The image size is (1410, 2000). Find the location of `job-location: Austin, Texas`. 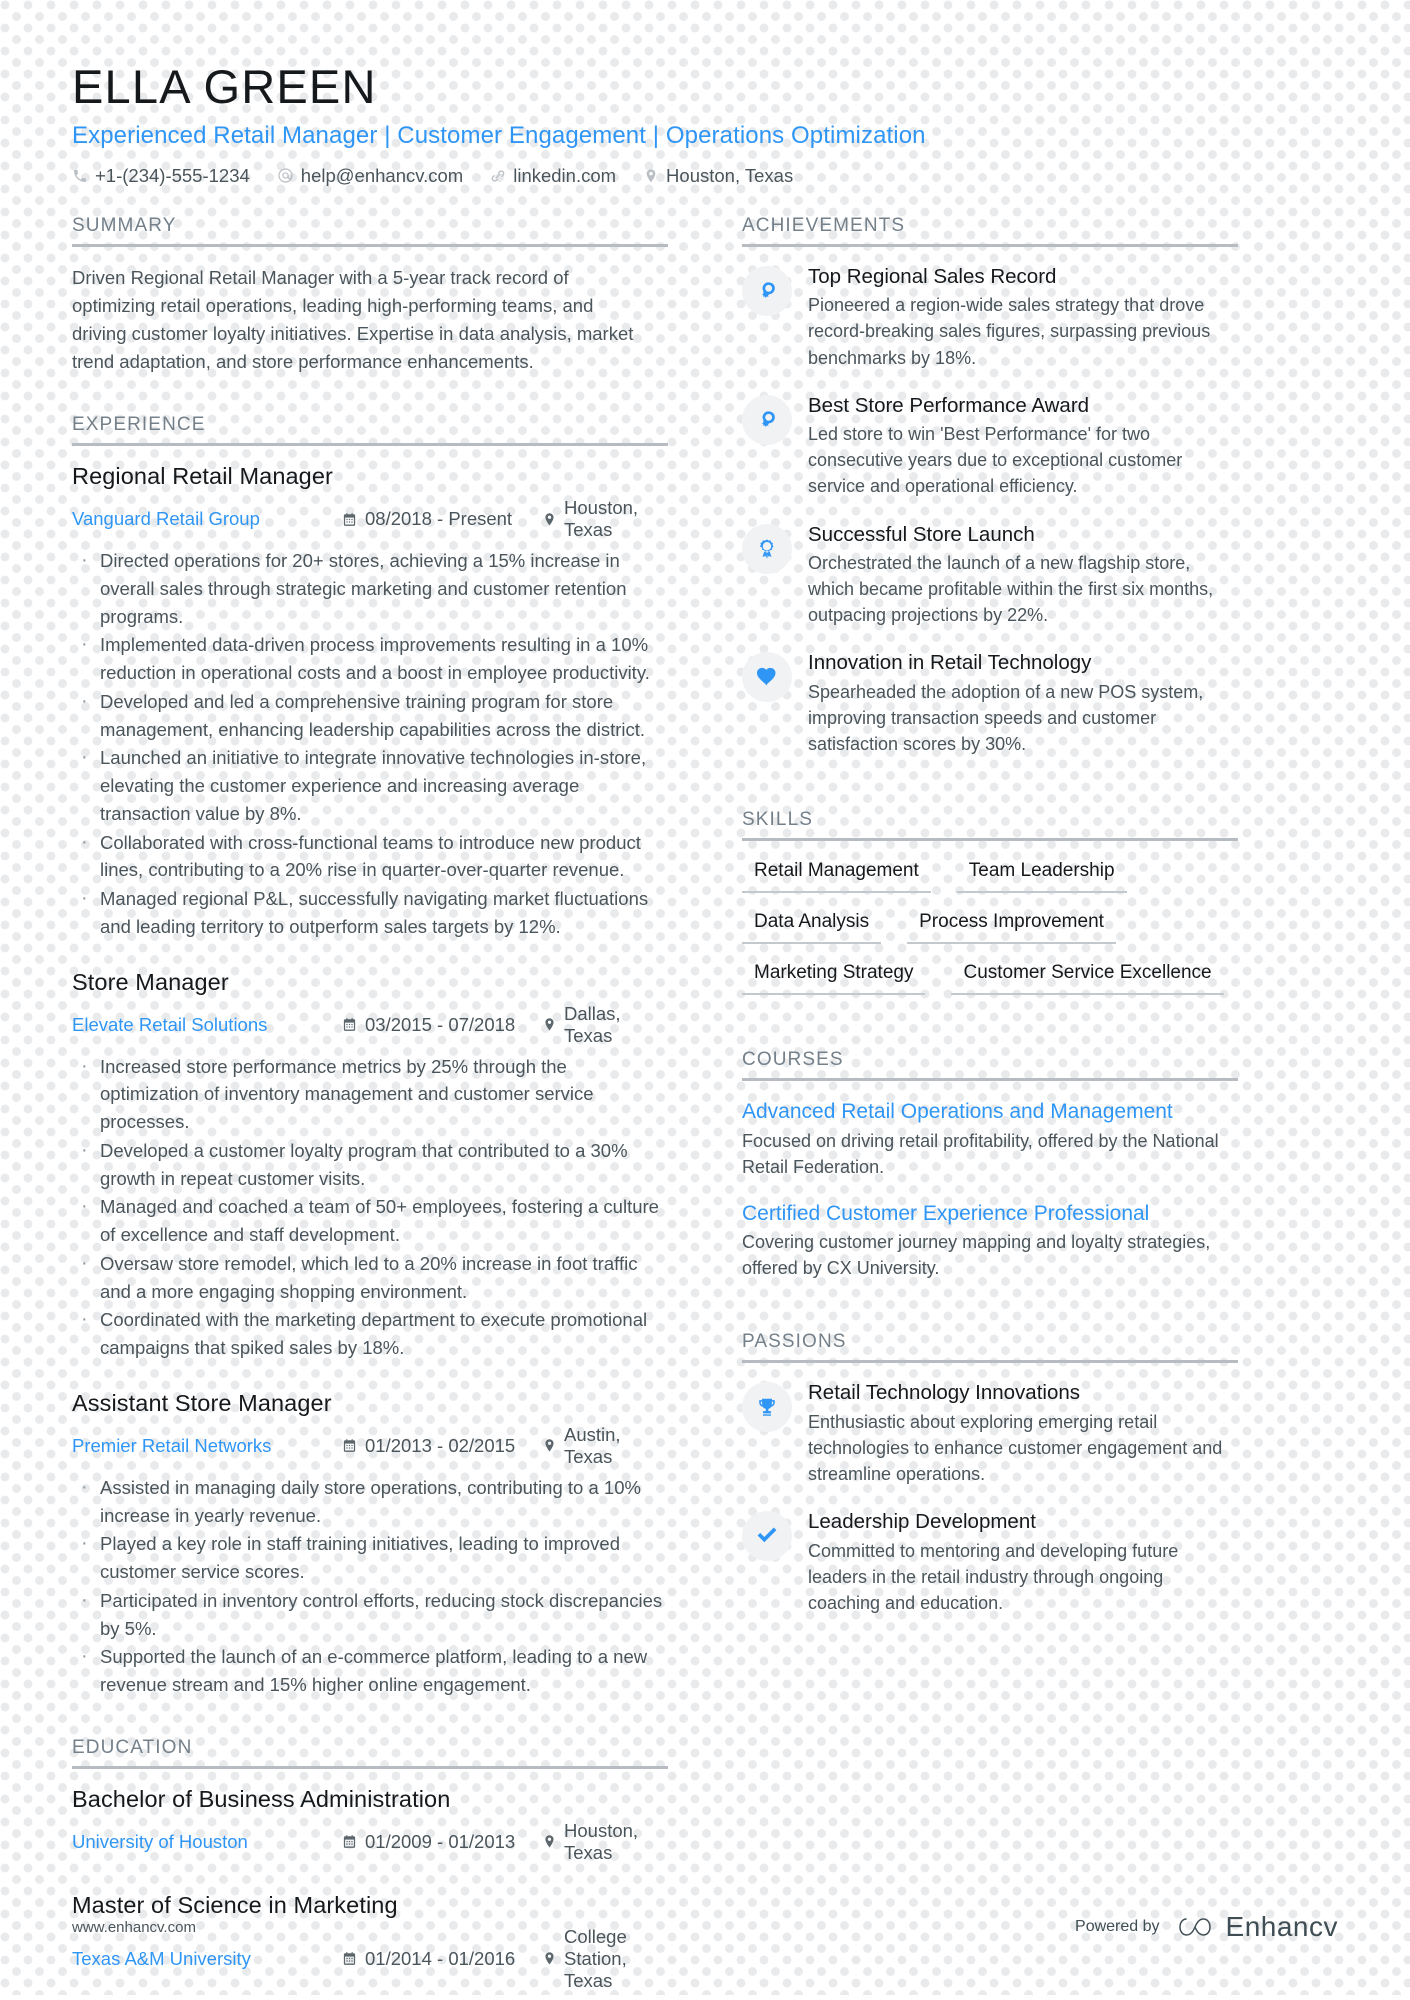

job-location: Austin, Texas is located at coordinates (605, 1446).